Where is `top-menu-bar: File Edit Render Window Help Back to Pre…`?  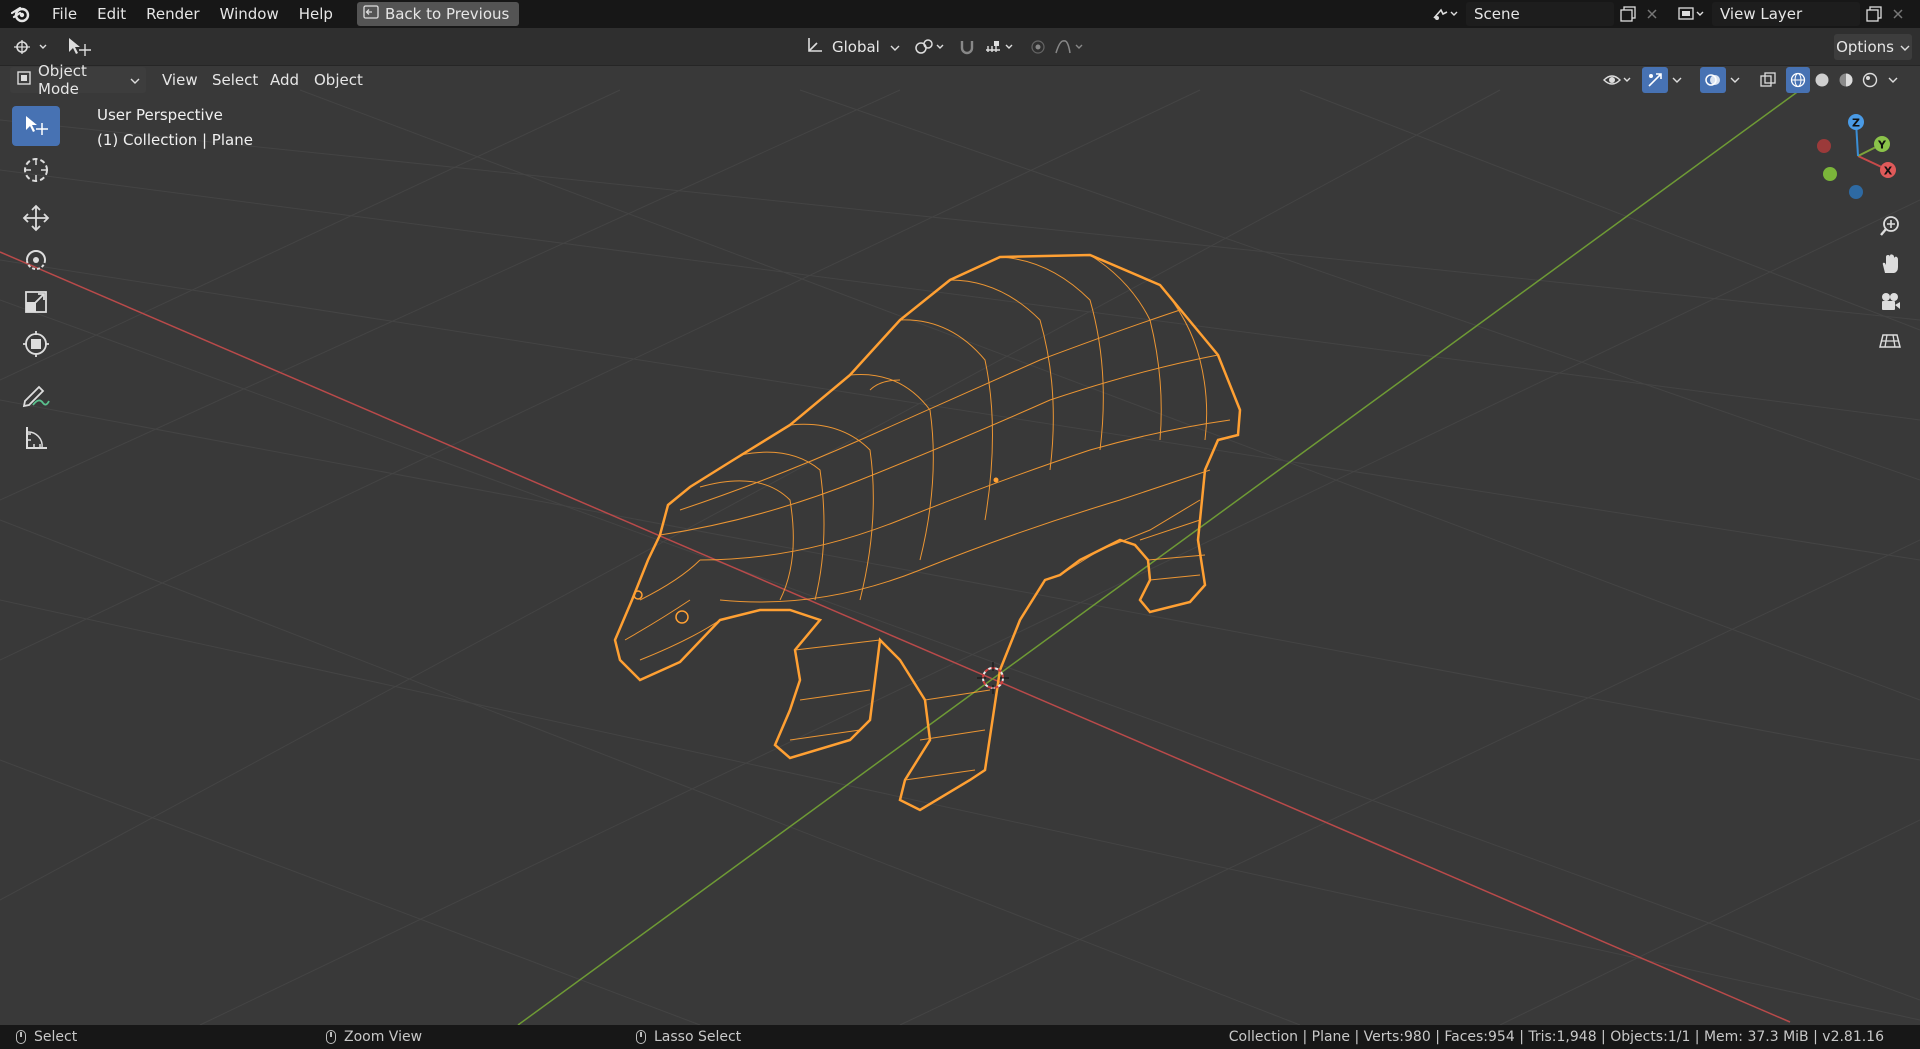
top-menu-bar: File Edit Render Window Help Back to Pre… is located at coordinates (960, 14).